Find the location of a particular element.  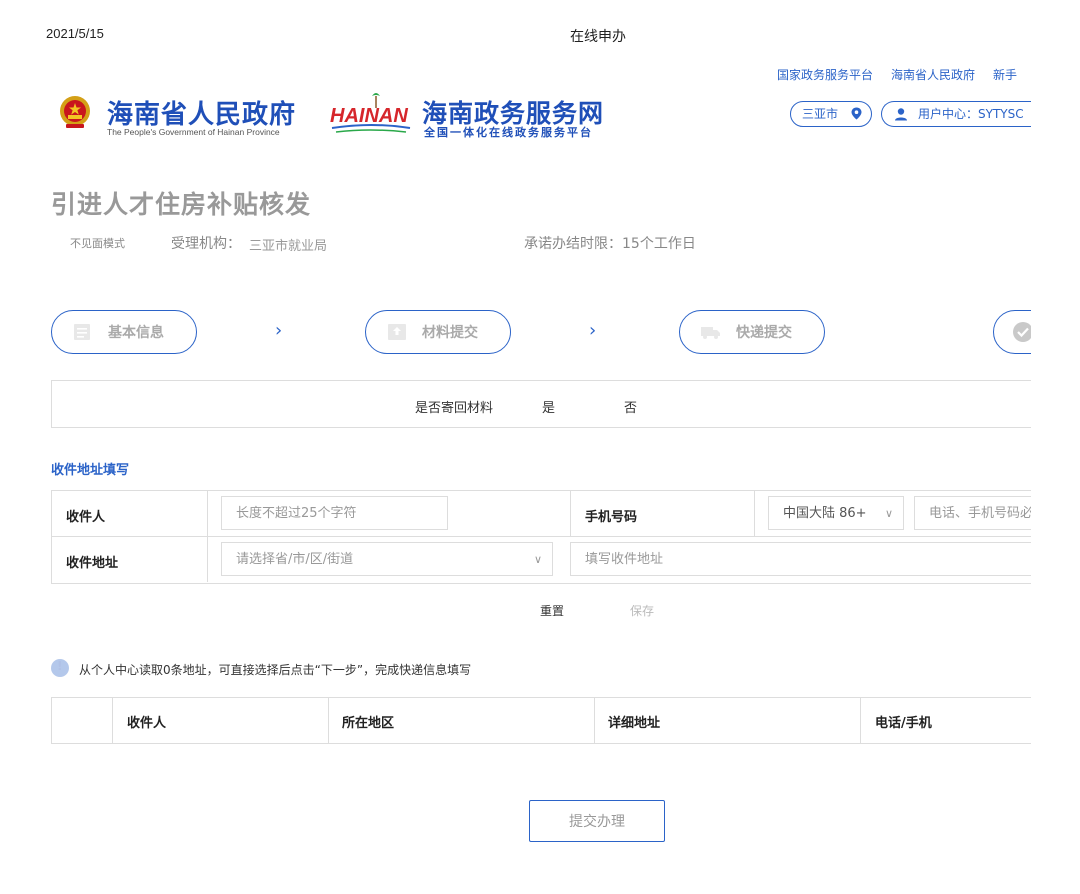

phone-input: 电话、手机号码必 is located at coordinates (974, 513).